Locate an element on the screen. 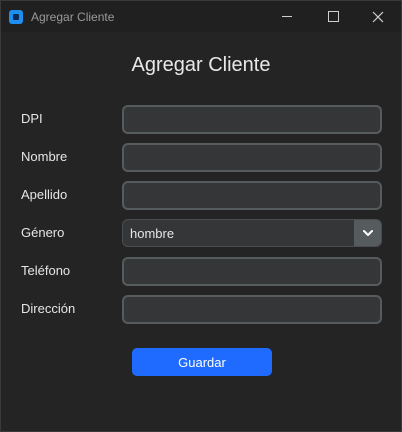 The image size is (402, 432). direccion-field is located at coordinates (252, 309).